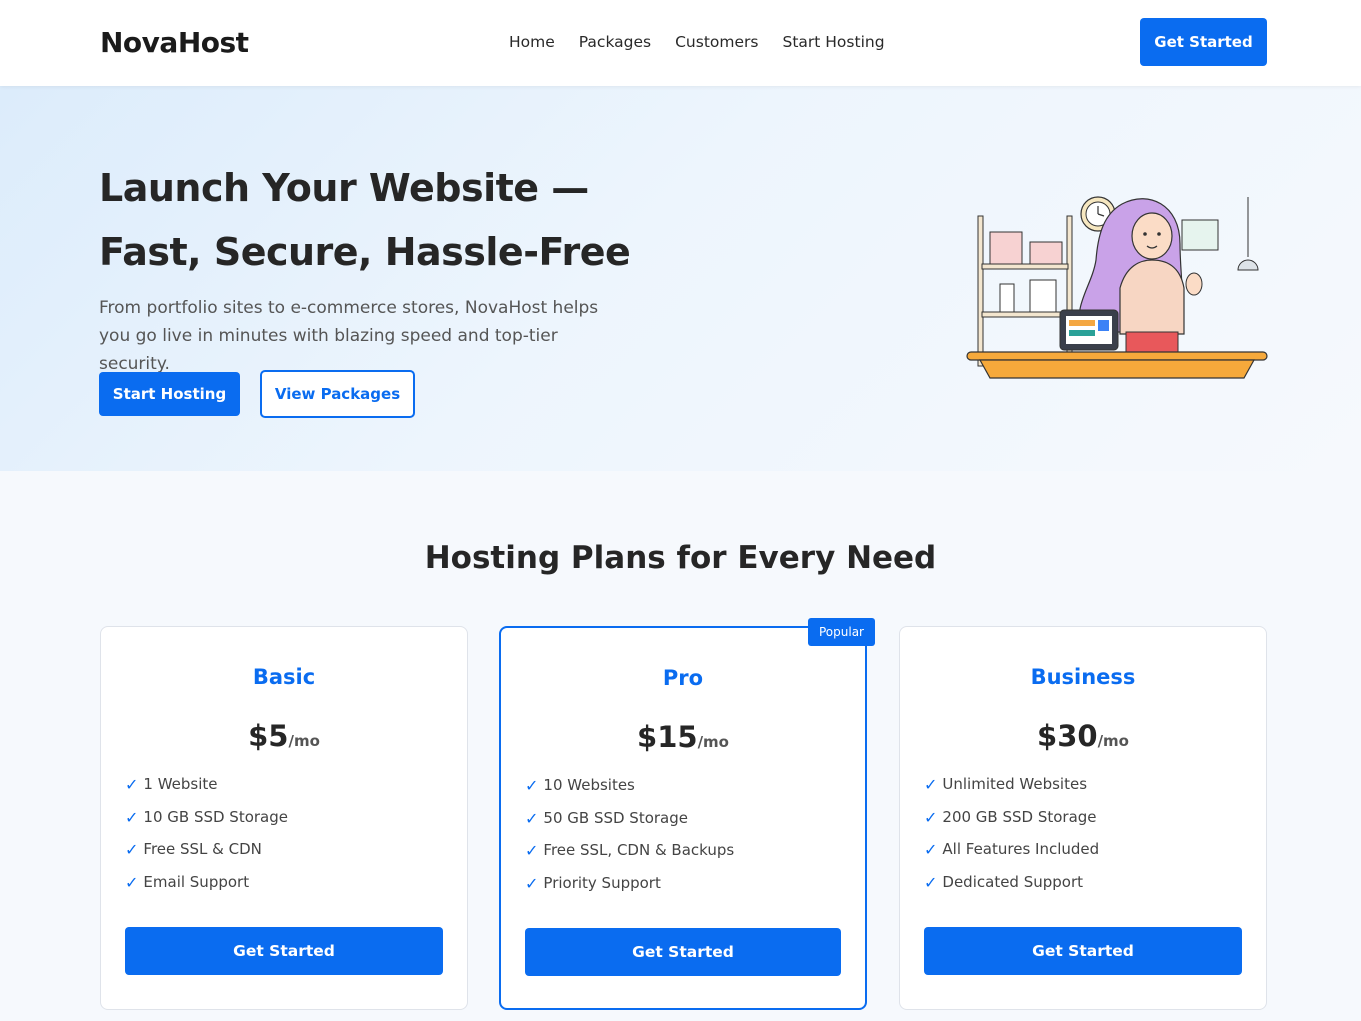 This screenshot has height=1021, width=1361. Describe the element at coordinates (1083, 677) in the screenshot. I see `plan-name: Business` at that location.